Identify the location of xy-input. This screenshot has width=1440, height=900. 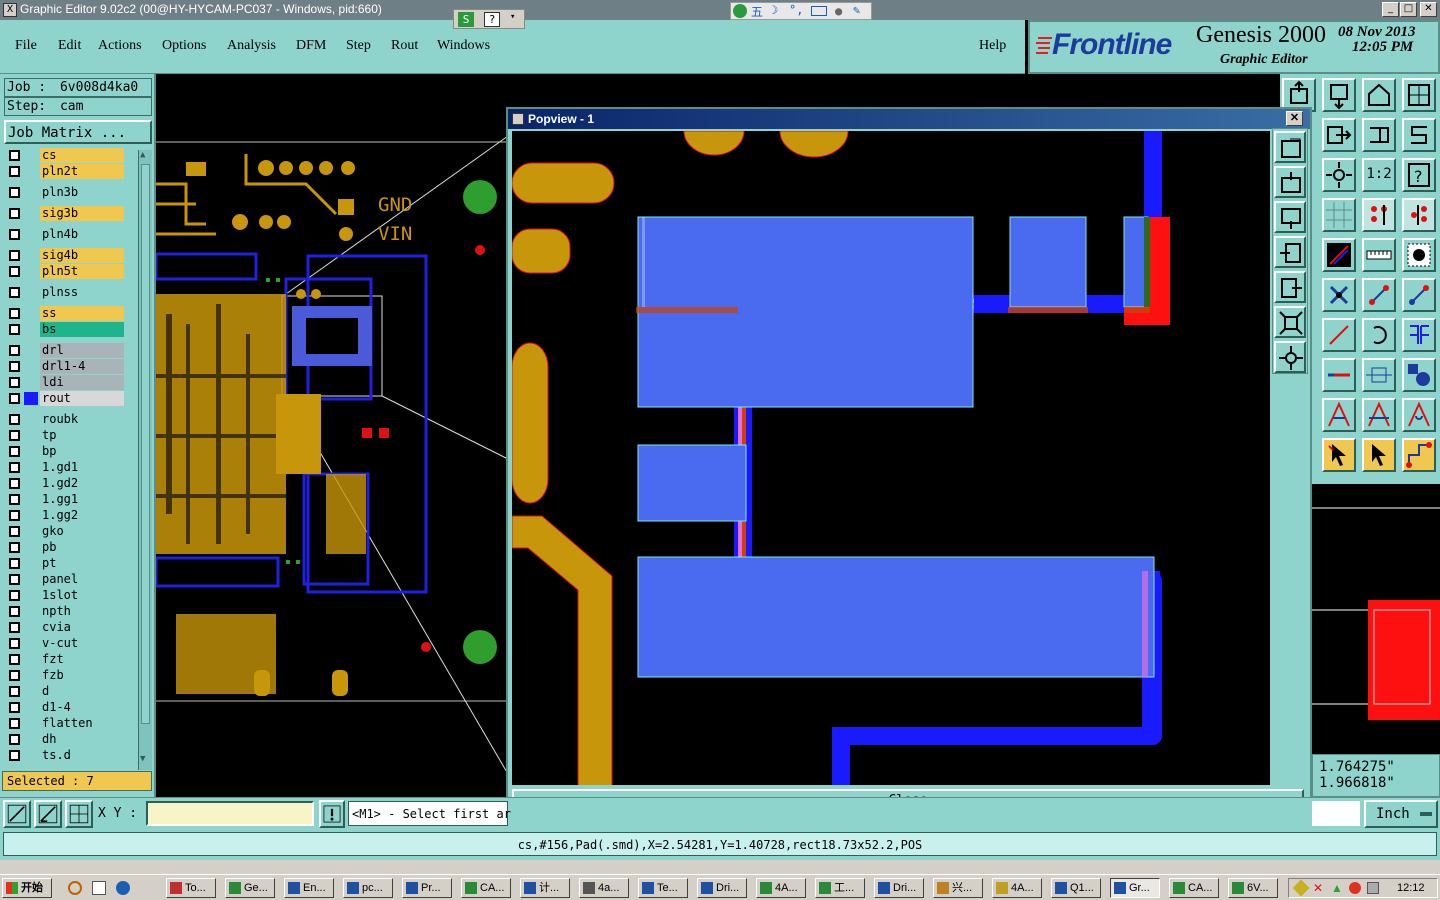
(230, 813).